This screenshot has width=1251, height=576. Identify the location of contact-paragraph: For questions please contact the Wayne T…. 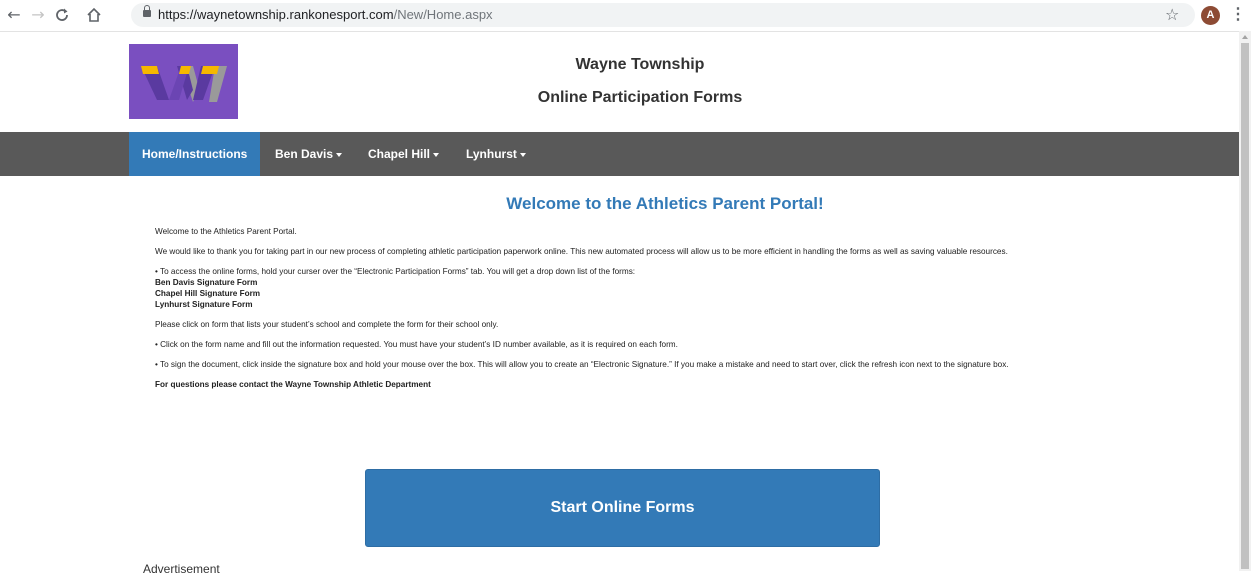
(293, 384).